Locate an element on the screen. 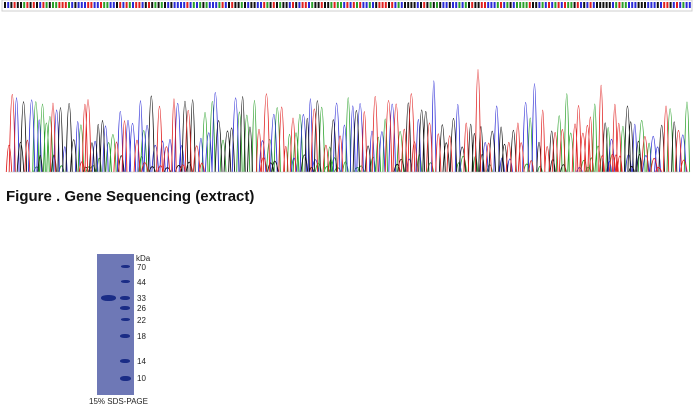  marker-label-26: 26 is located at coordinates (141, 308).